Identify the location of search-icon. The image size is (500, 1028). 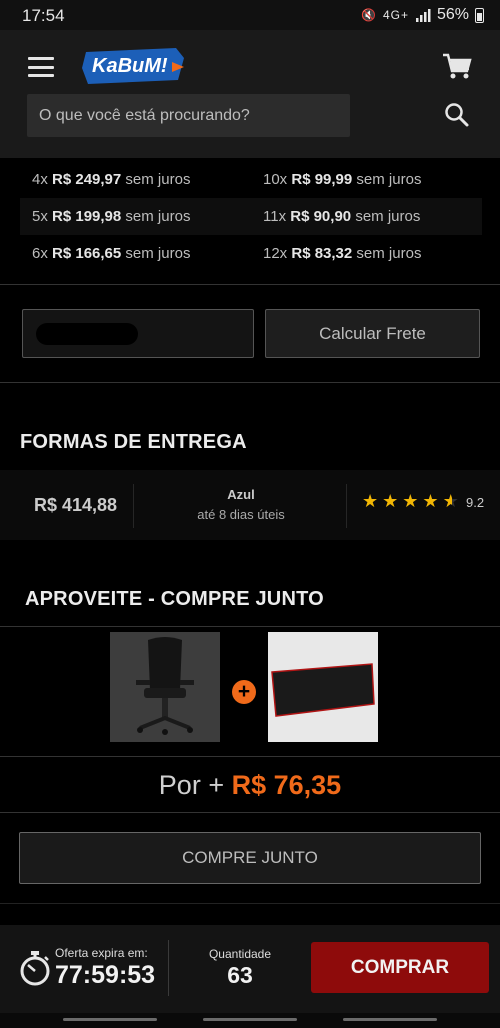
(457, 115).